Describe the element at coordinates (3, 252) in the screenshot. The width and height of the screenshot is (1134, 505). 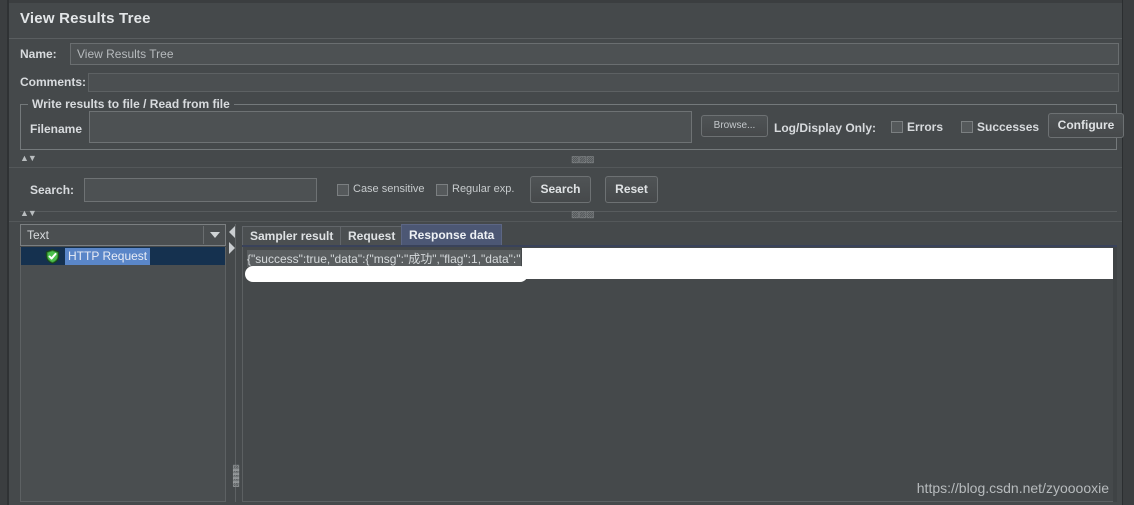
I see `window-edge-left` at that location.